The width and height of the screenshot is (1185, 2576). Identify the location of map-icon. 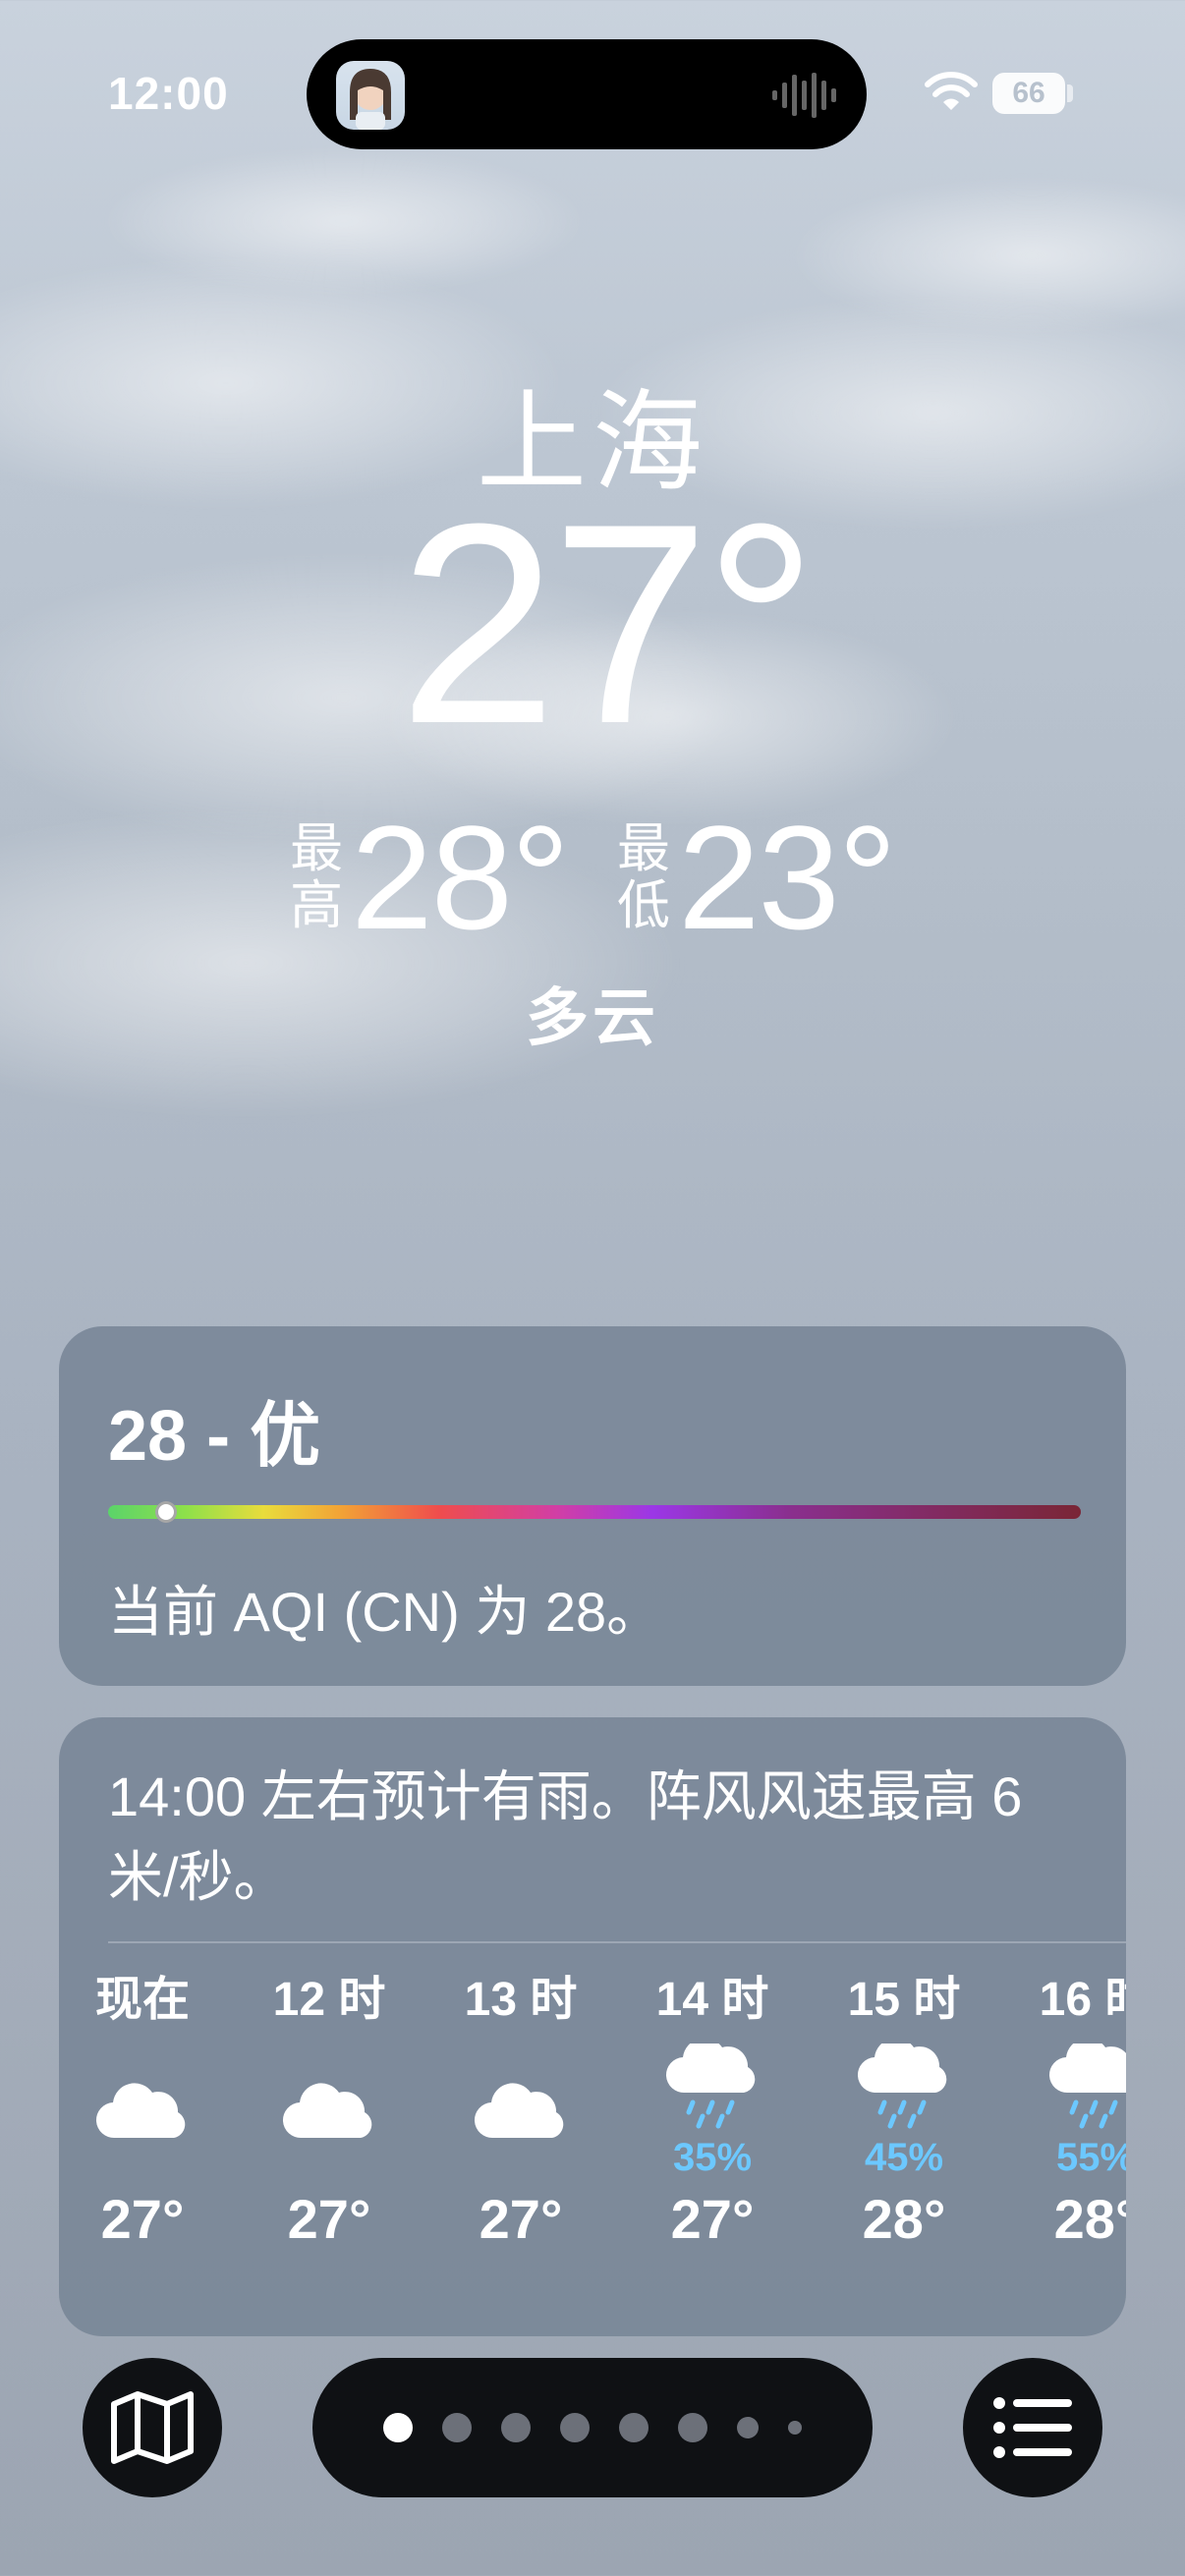
(152, 2427).